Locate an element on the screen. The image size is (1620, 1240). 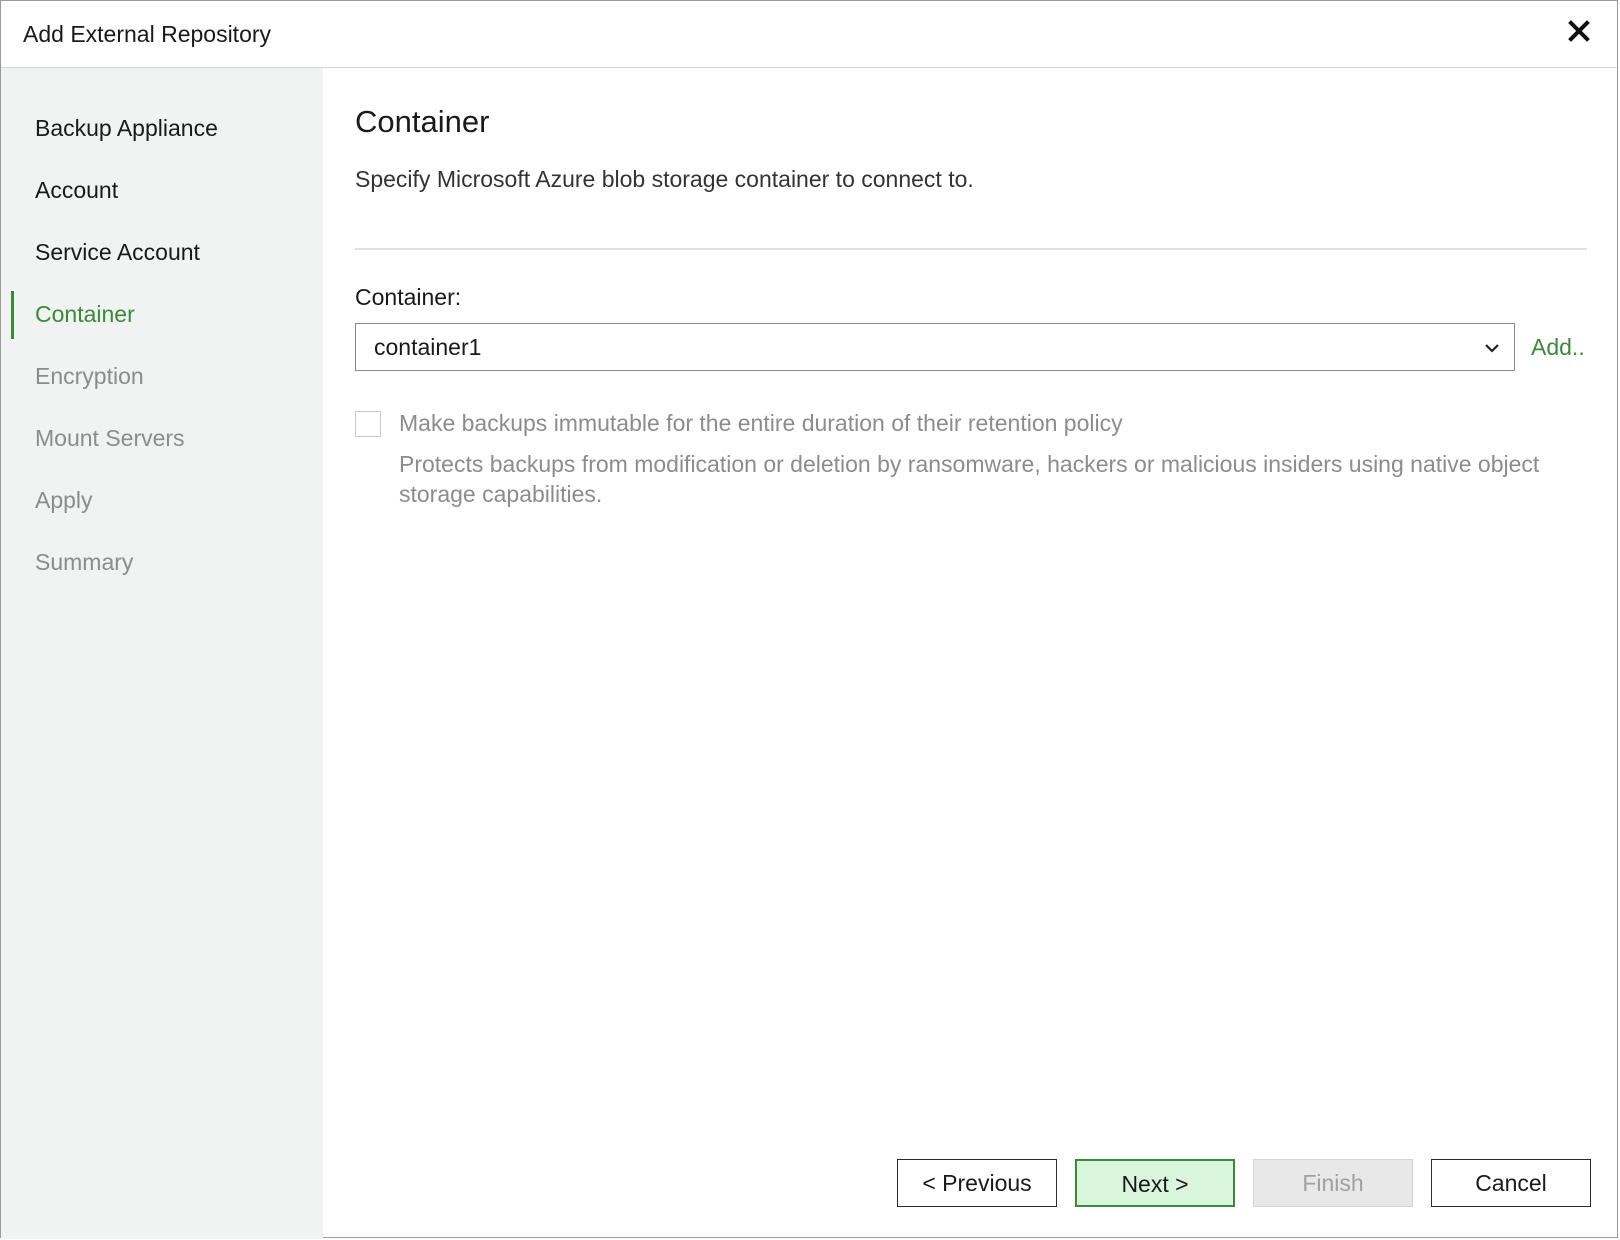
step-summary: Summary is located at coordinates (84, 562).